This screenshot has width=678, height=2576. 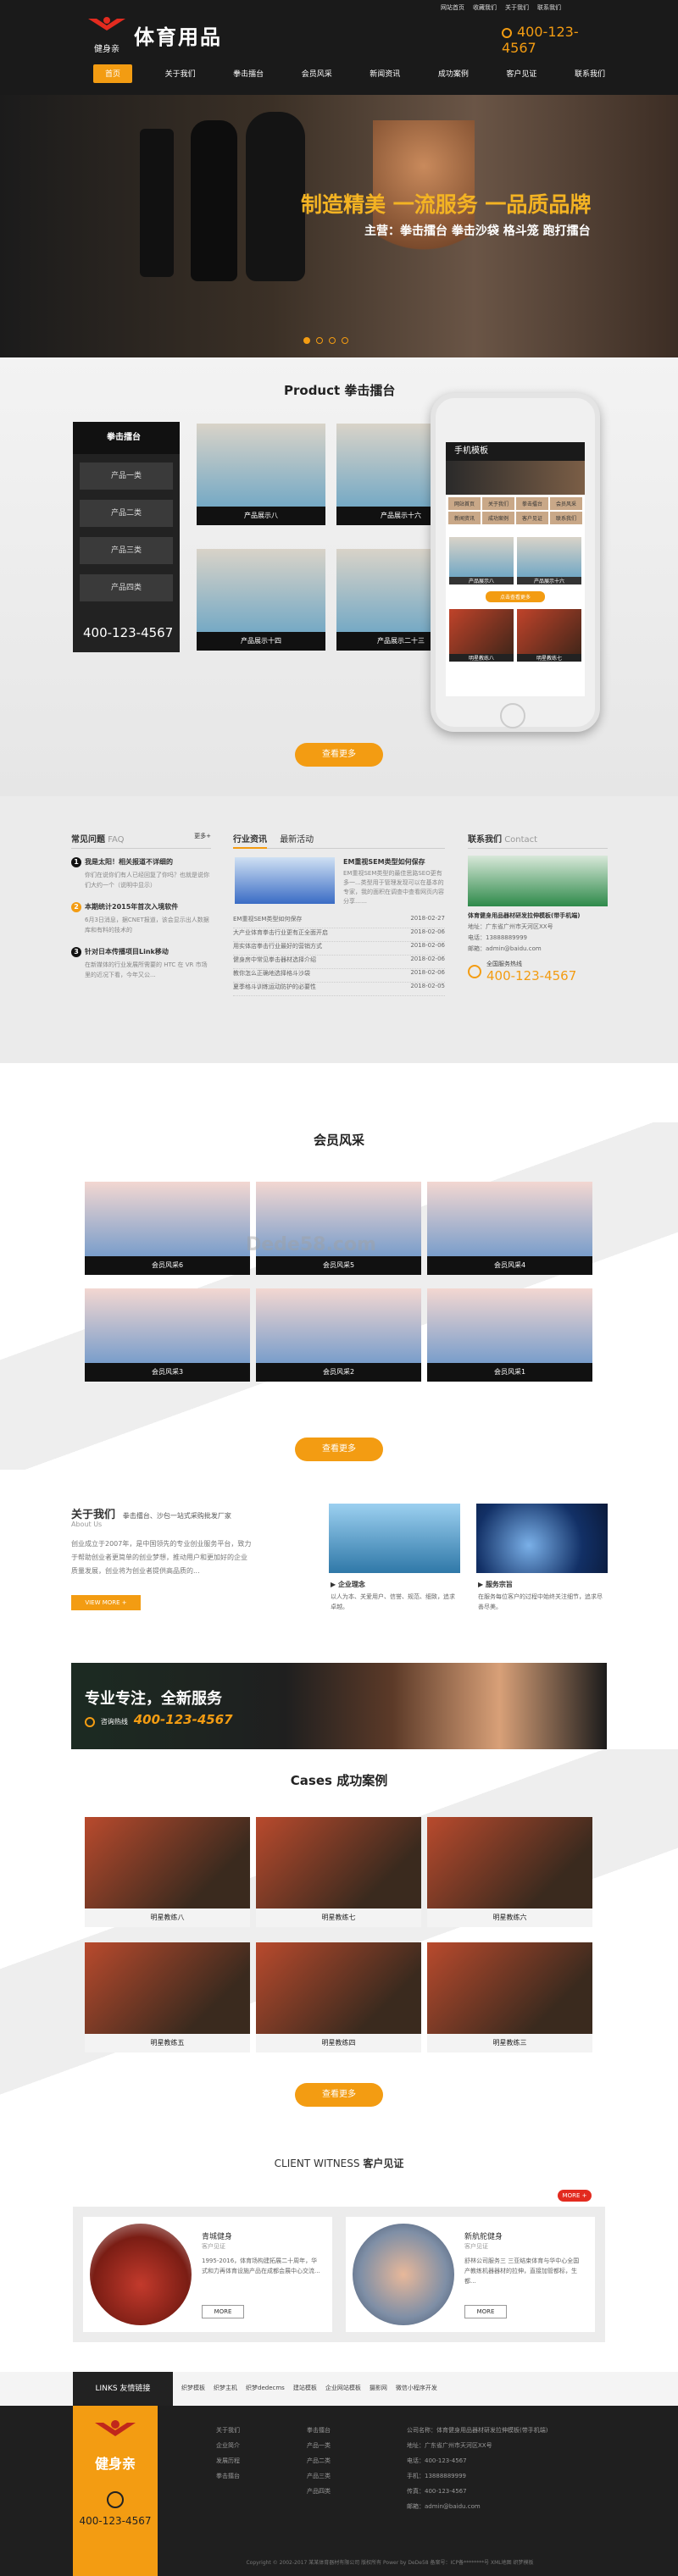 What do you see at coordinates (167, 1228) in the screenshot?
I see `member-card-1: 会员风采6` at bounding box center [167, 1228].